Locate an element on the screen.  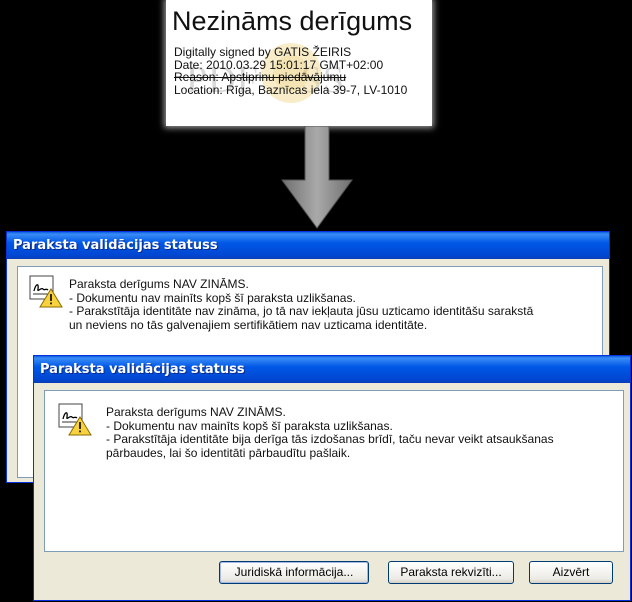
dialog-back-status-line: Paraksta derīgums NAV ZINĀMS. is located at coordinates (159, 284).